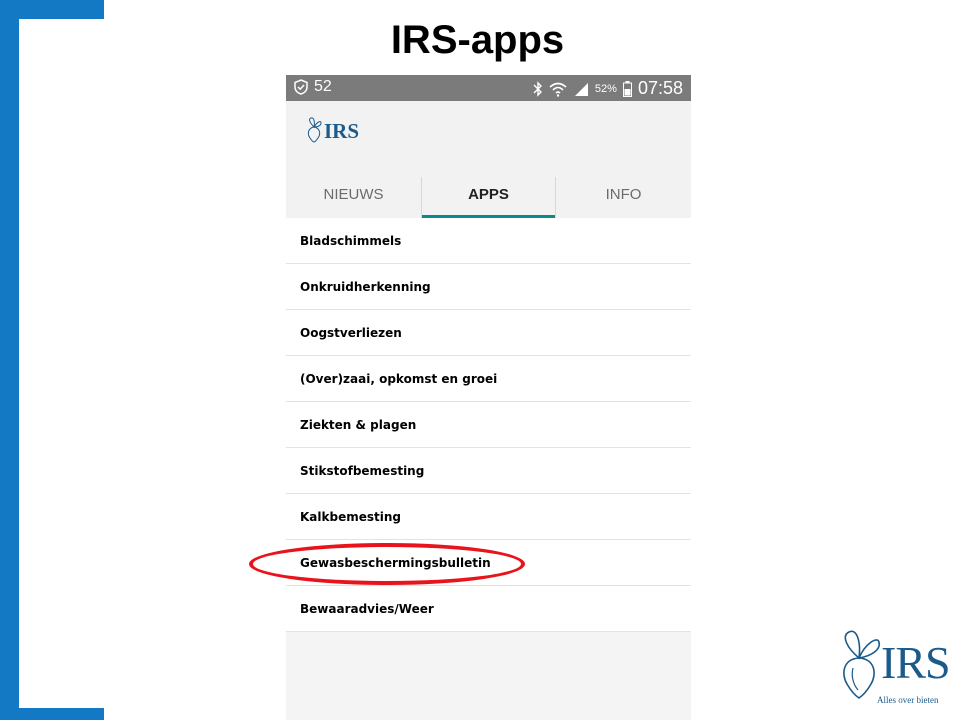 The height and width of the screenshot is (720, 955). Describe the element at coordinates (9, 360) in the screenshot. I see `left-bracket-bar` at that location.